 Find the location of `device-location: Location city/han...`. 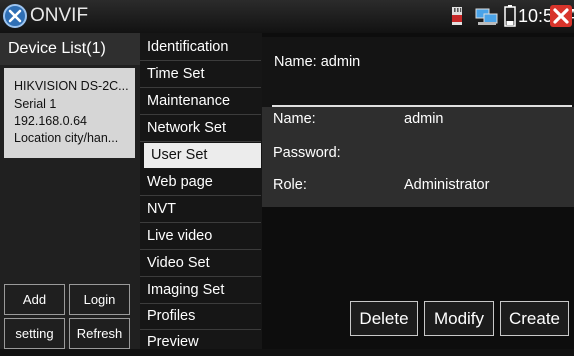

device-location: Location city/han... is located at coordinates (66, 138).